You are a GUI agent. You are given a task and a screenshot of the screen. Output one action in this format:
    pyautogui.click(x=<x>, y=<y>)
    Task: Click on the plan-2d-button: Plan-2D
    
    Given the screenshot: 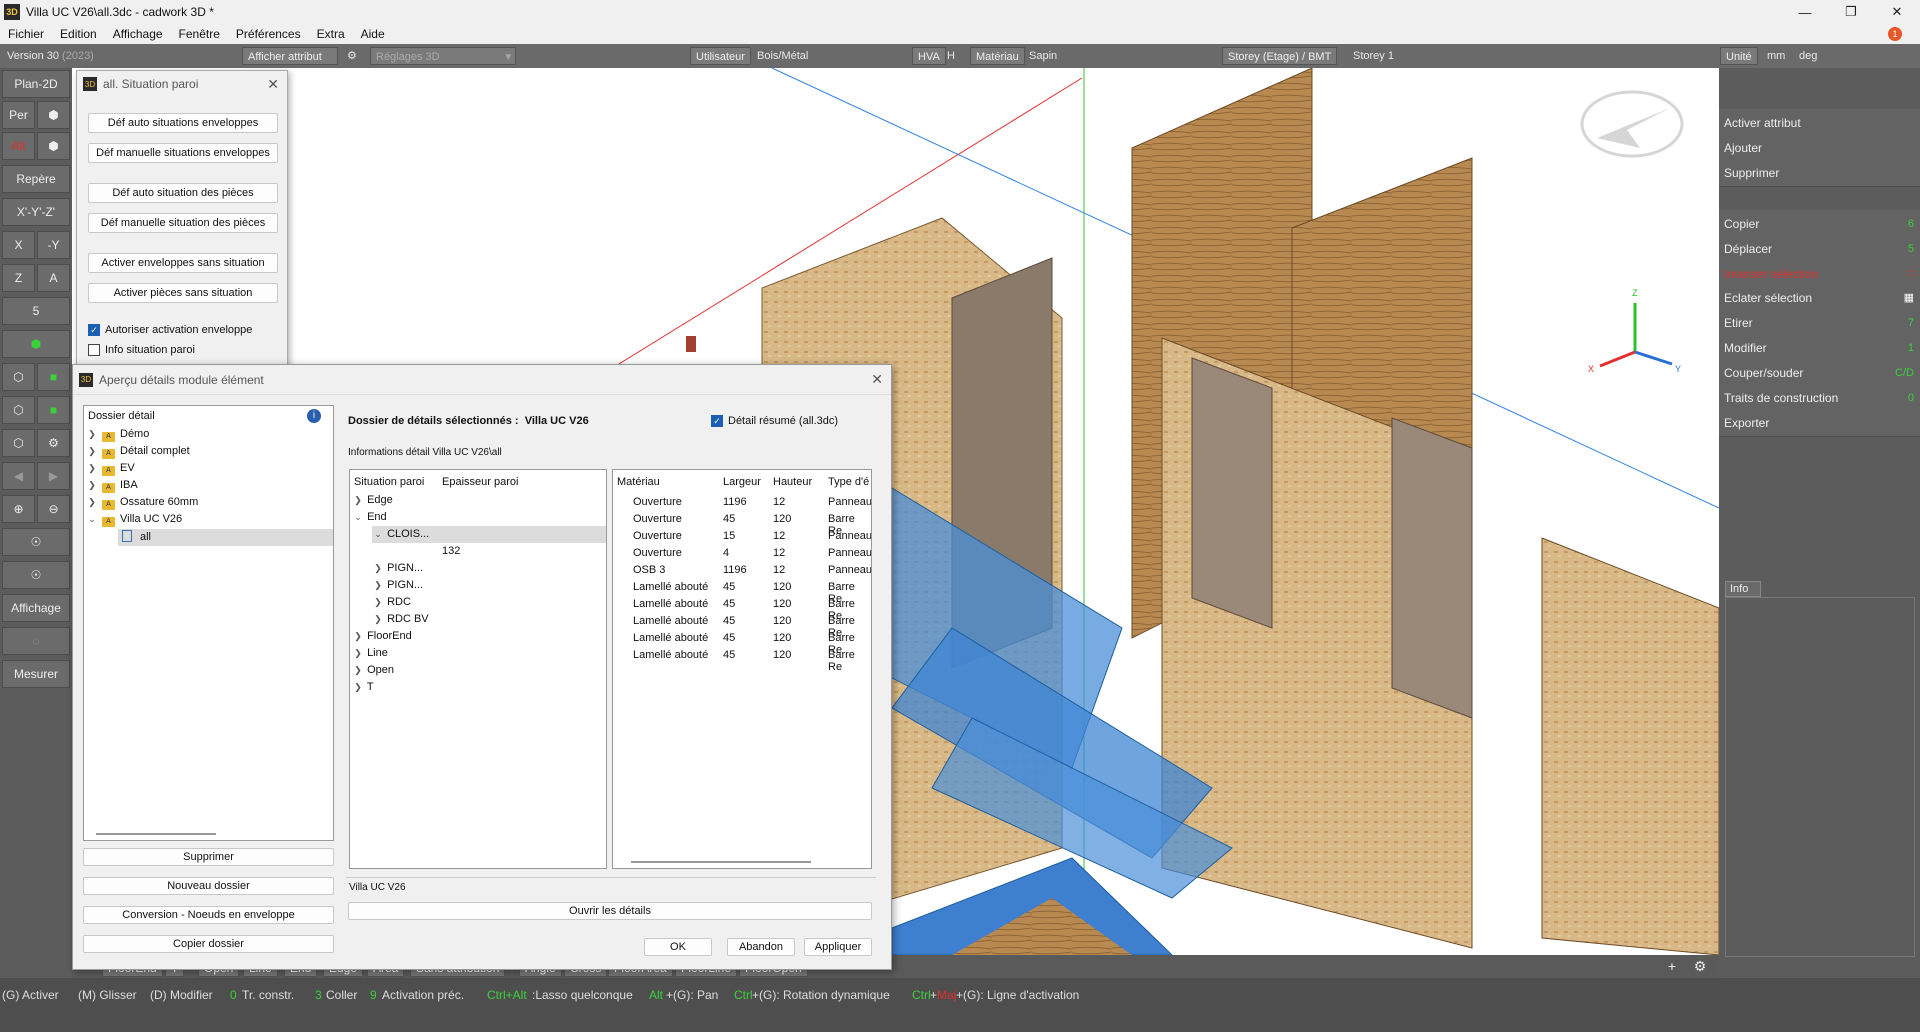 What is the action you would take?
    pyautogui.click(x=36, y=84)
    